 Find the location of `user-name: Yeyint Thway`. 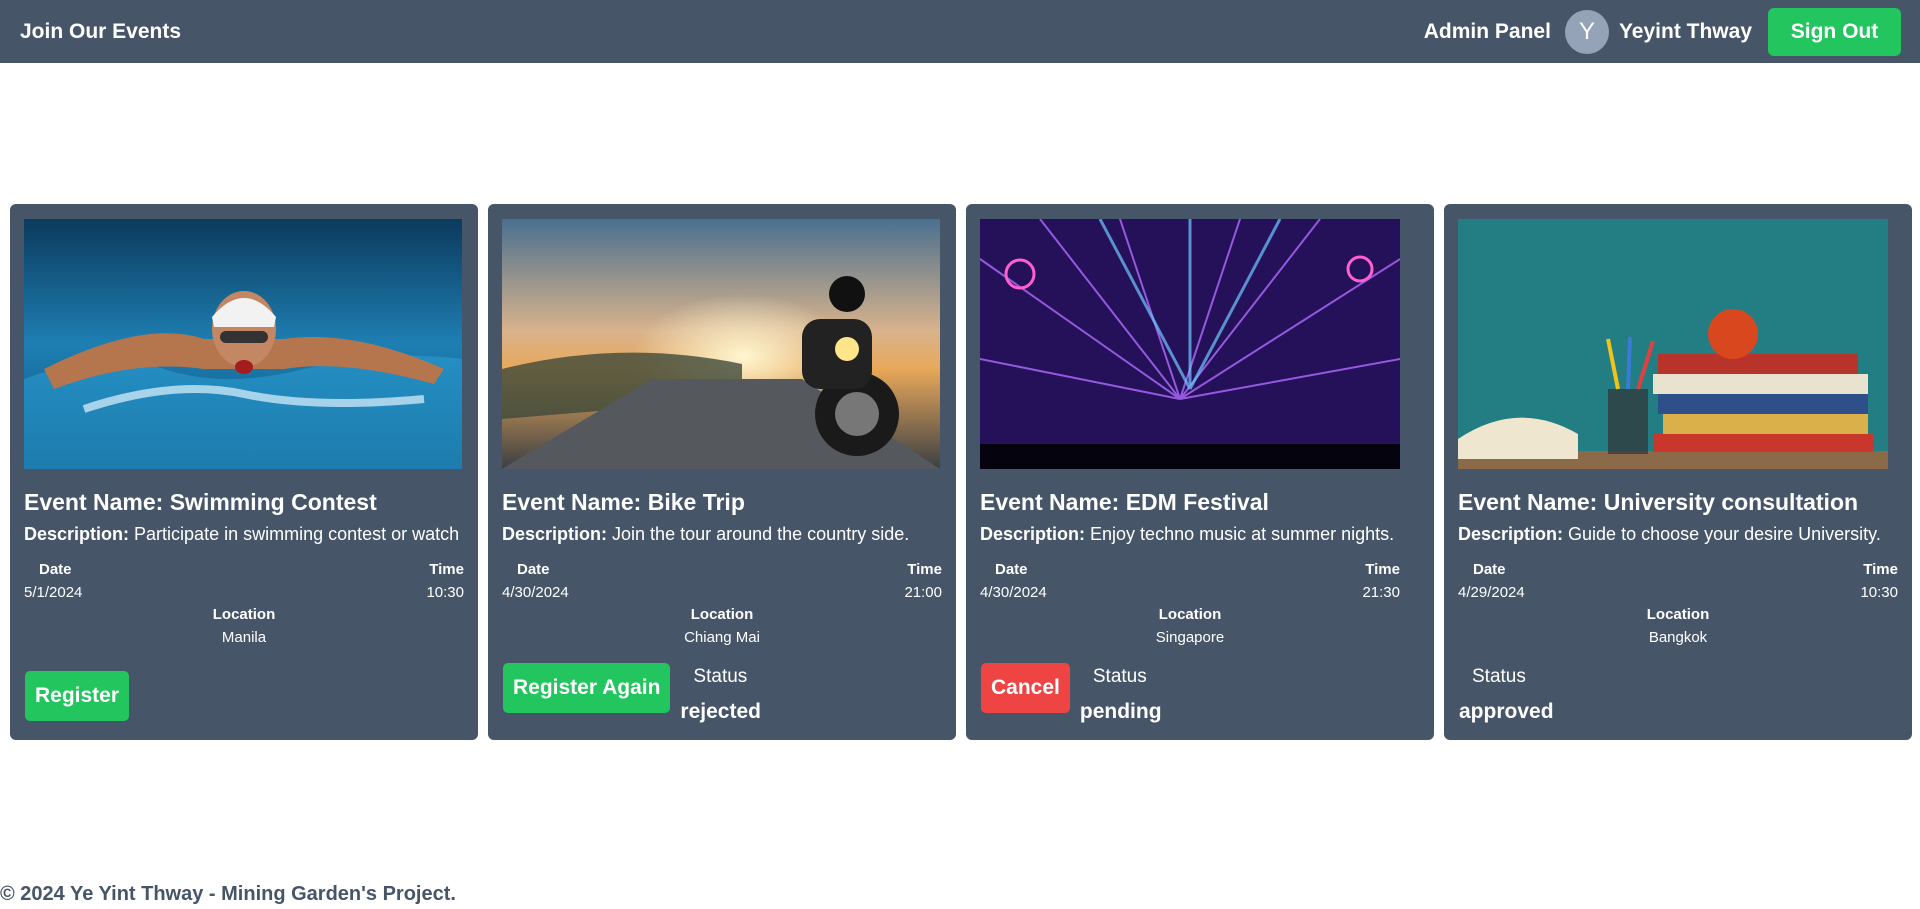

user-name: Yeyint Thway is located at coordinates (1685, 31).